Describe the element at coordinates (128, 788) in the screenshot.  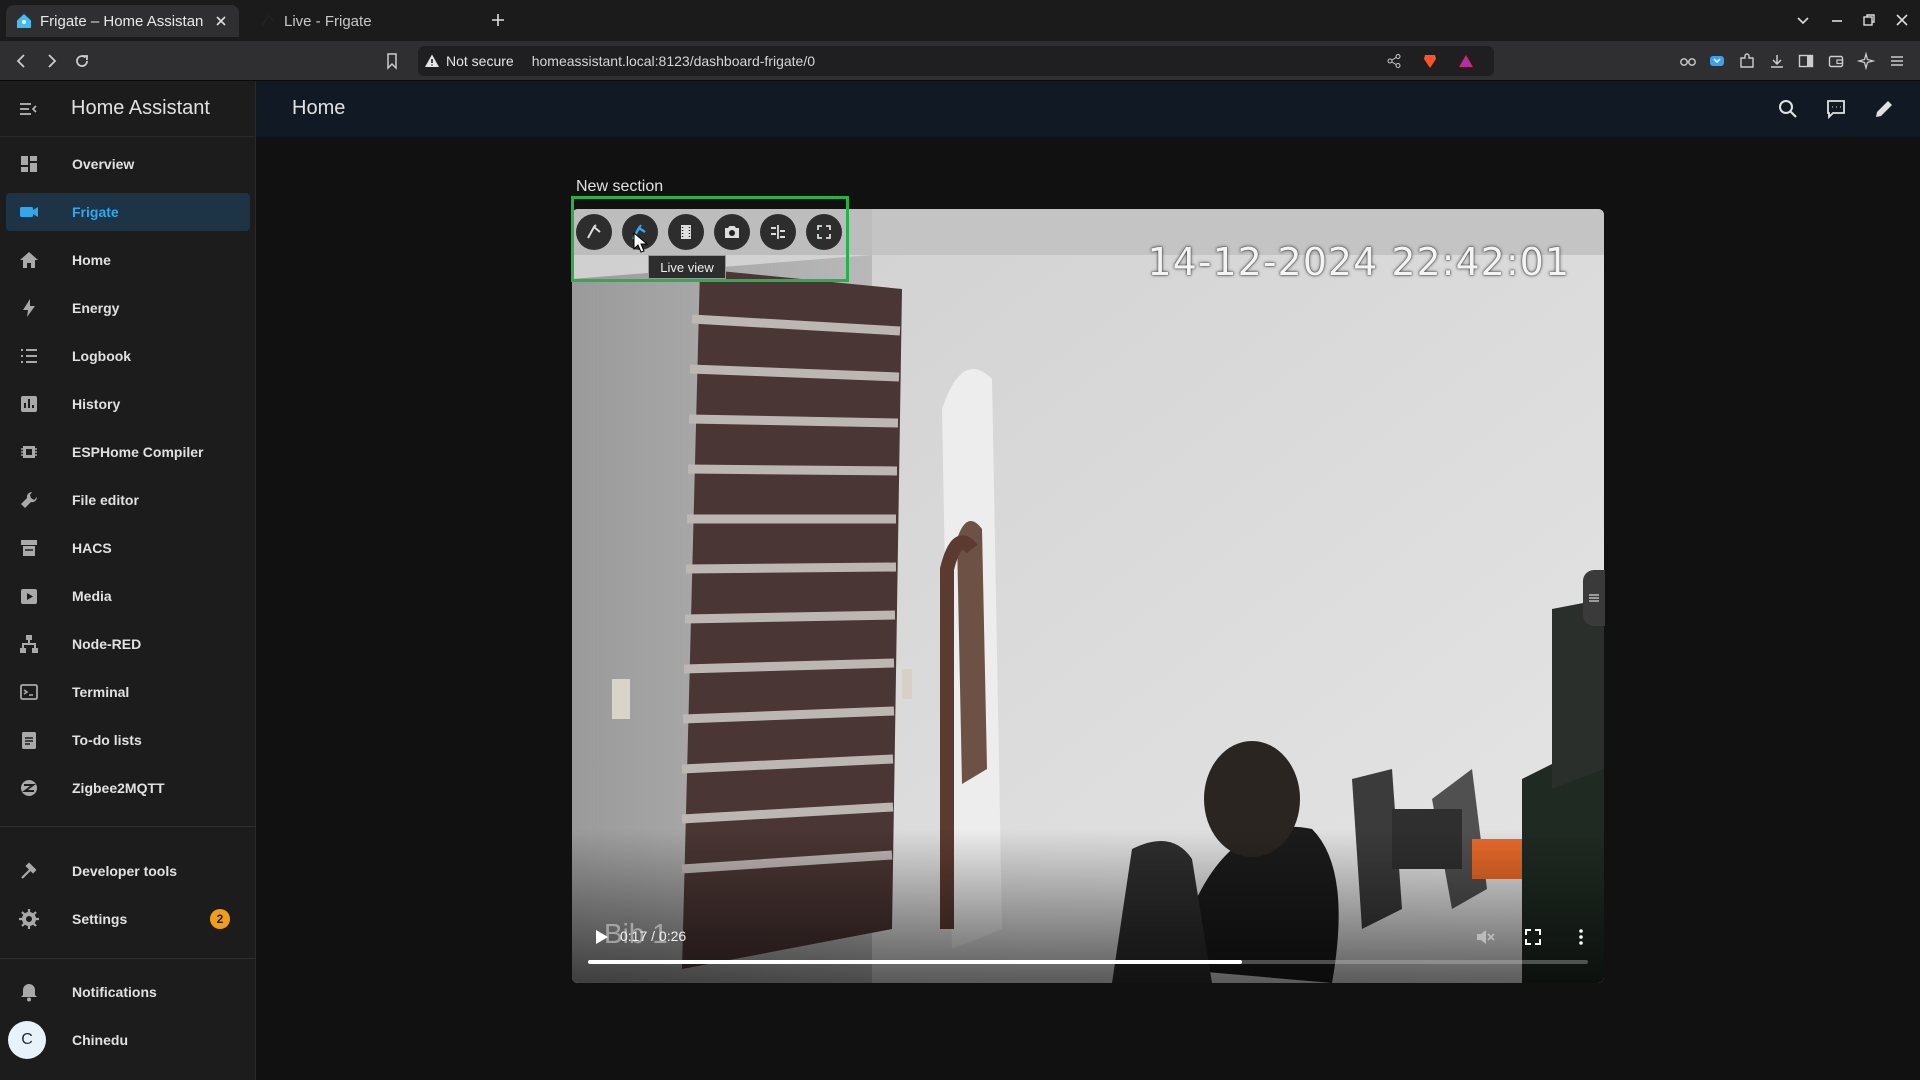
I see `sidebar-item-zigbee2mqtt: Zigbee2MQTT` at that location.